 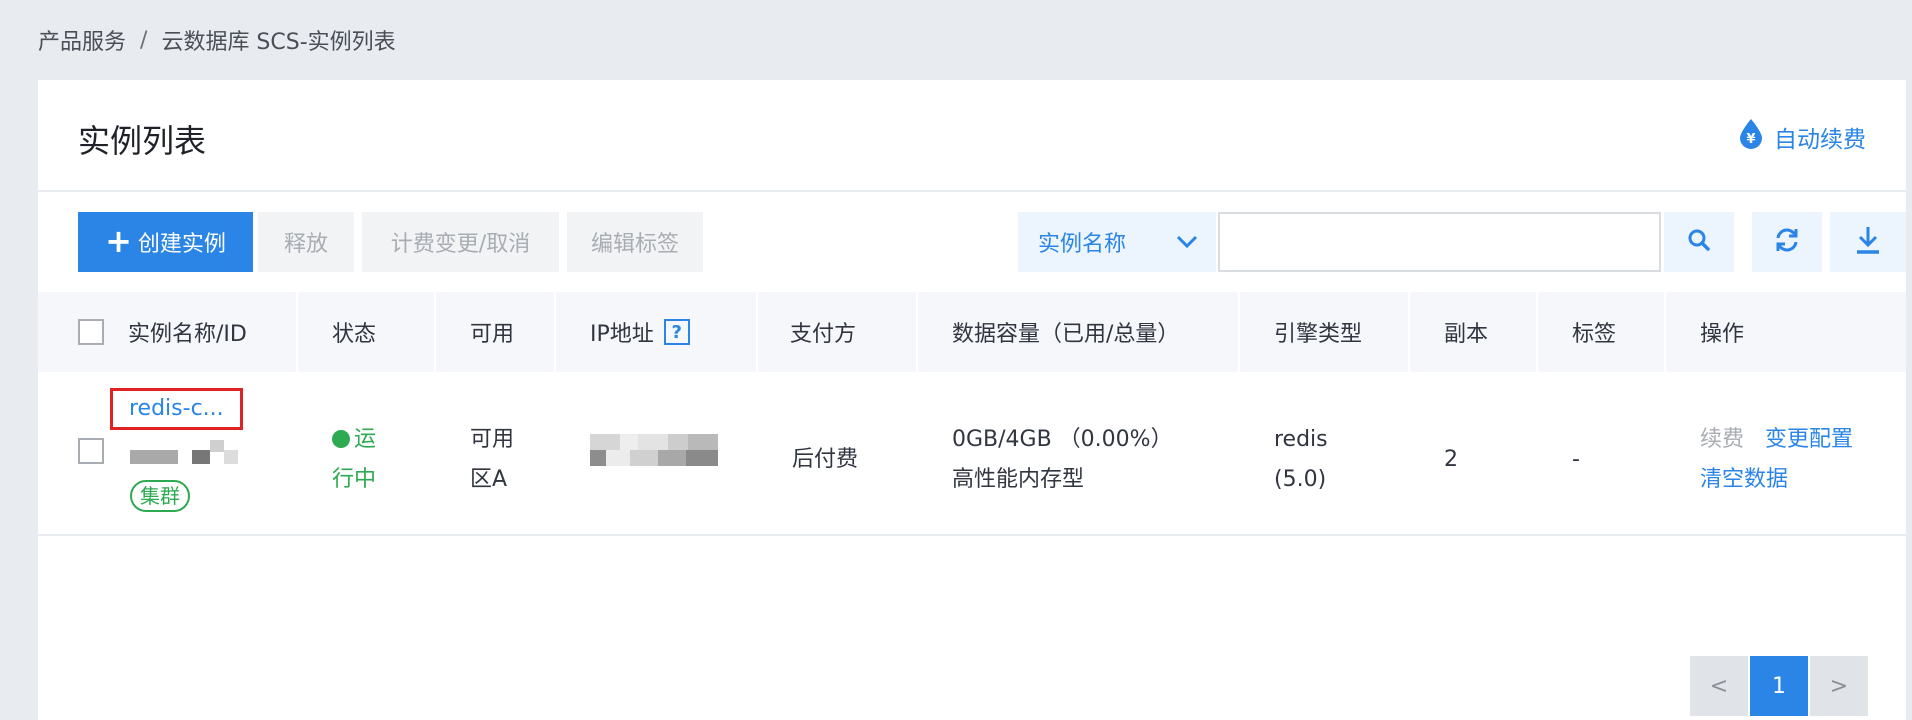 What do you see at coordinates (1300, 479) in the screenshot?
I see `engine-version: (5.0)` at bounding box center [1300, 479].